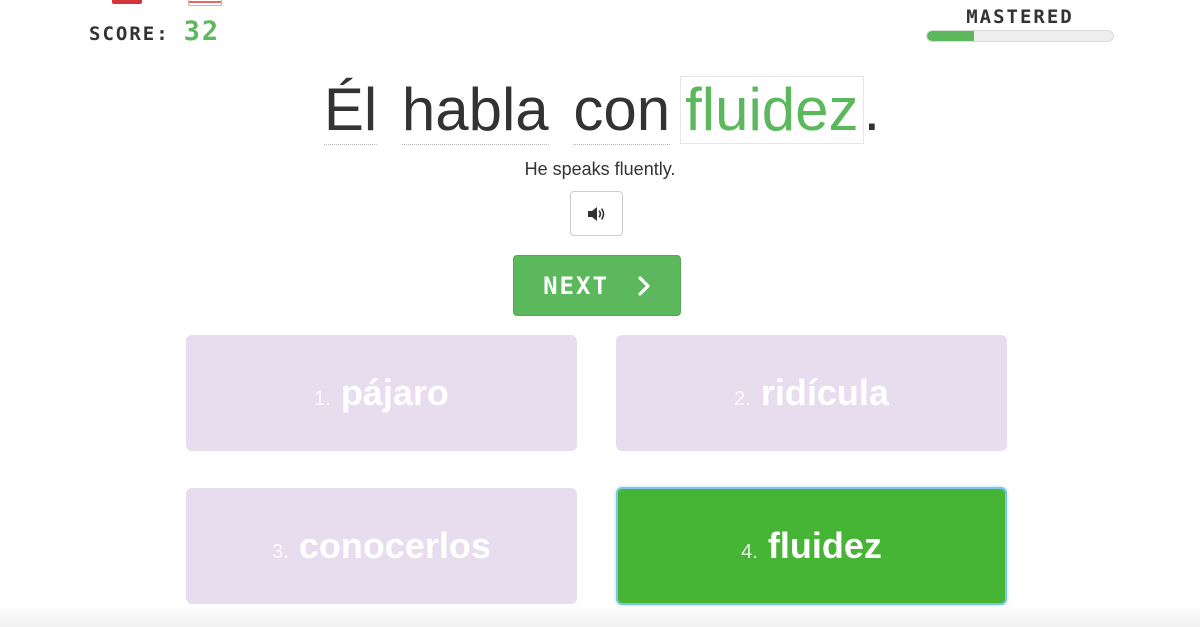 The width and height of the screenshot is (1200, 627). Describe the element at coordinates (280, 551) in the screenshot. I see `choice-number: 3.` at that location.